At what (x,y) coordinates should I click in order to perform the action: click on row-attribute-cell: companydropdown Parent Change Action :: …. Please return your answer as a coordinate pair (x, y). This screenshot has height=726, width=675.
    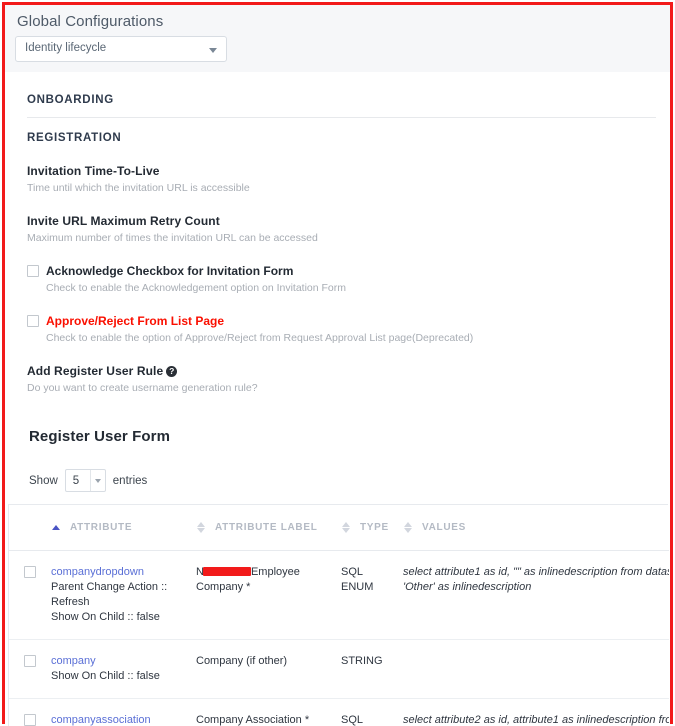
    Looking at the image, I should click on (123, 595).